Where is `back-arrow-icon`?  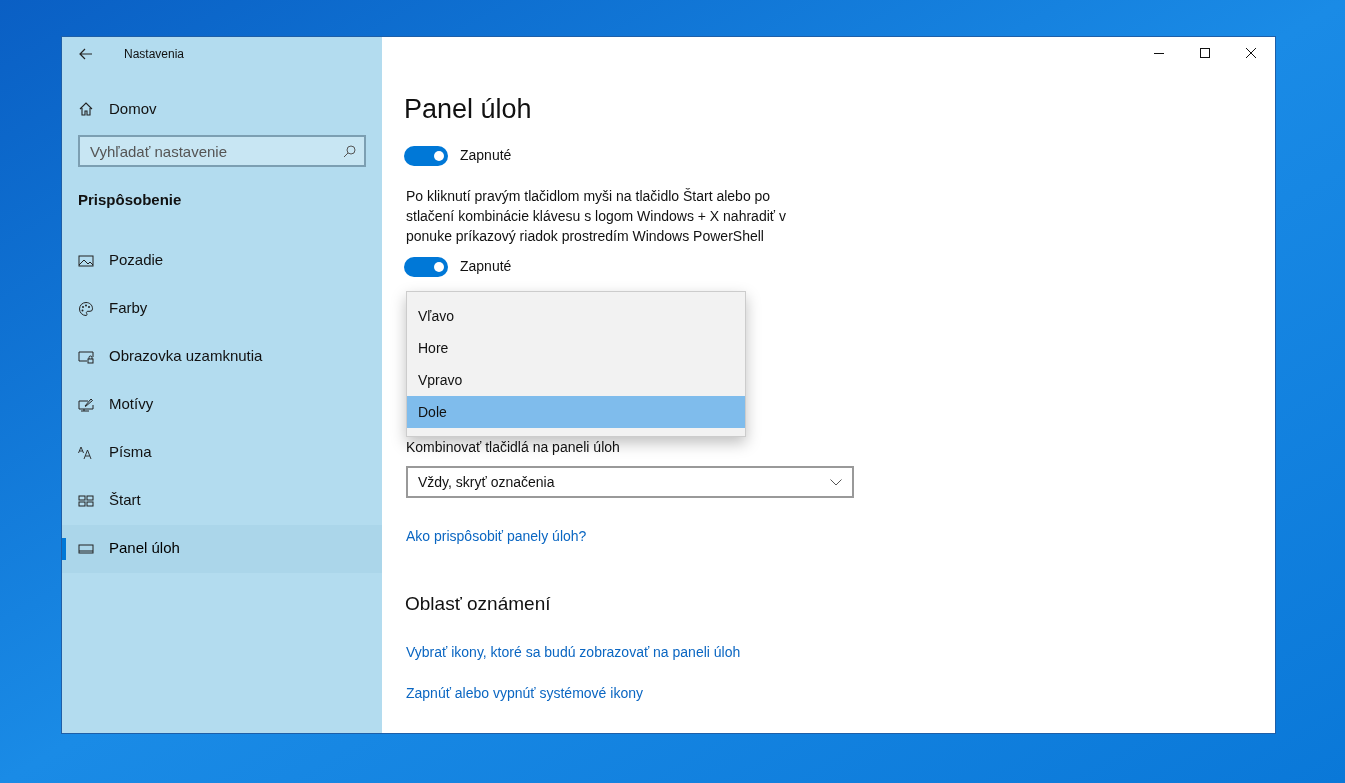 back-arrow-icon is located at coordinates (86, 54).